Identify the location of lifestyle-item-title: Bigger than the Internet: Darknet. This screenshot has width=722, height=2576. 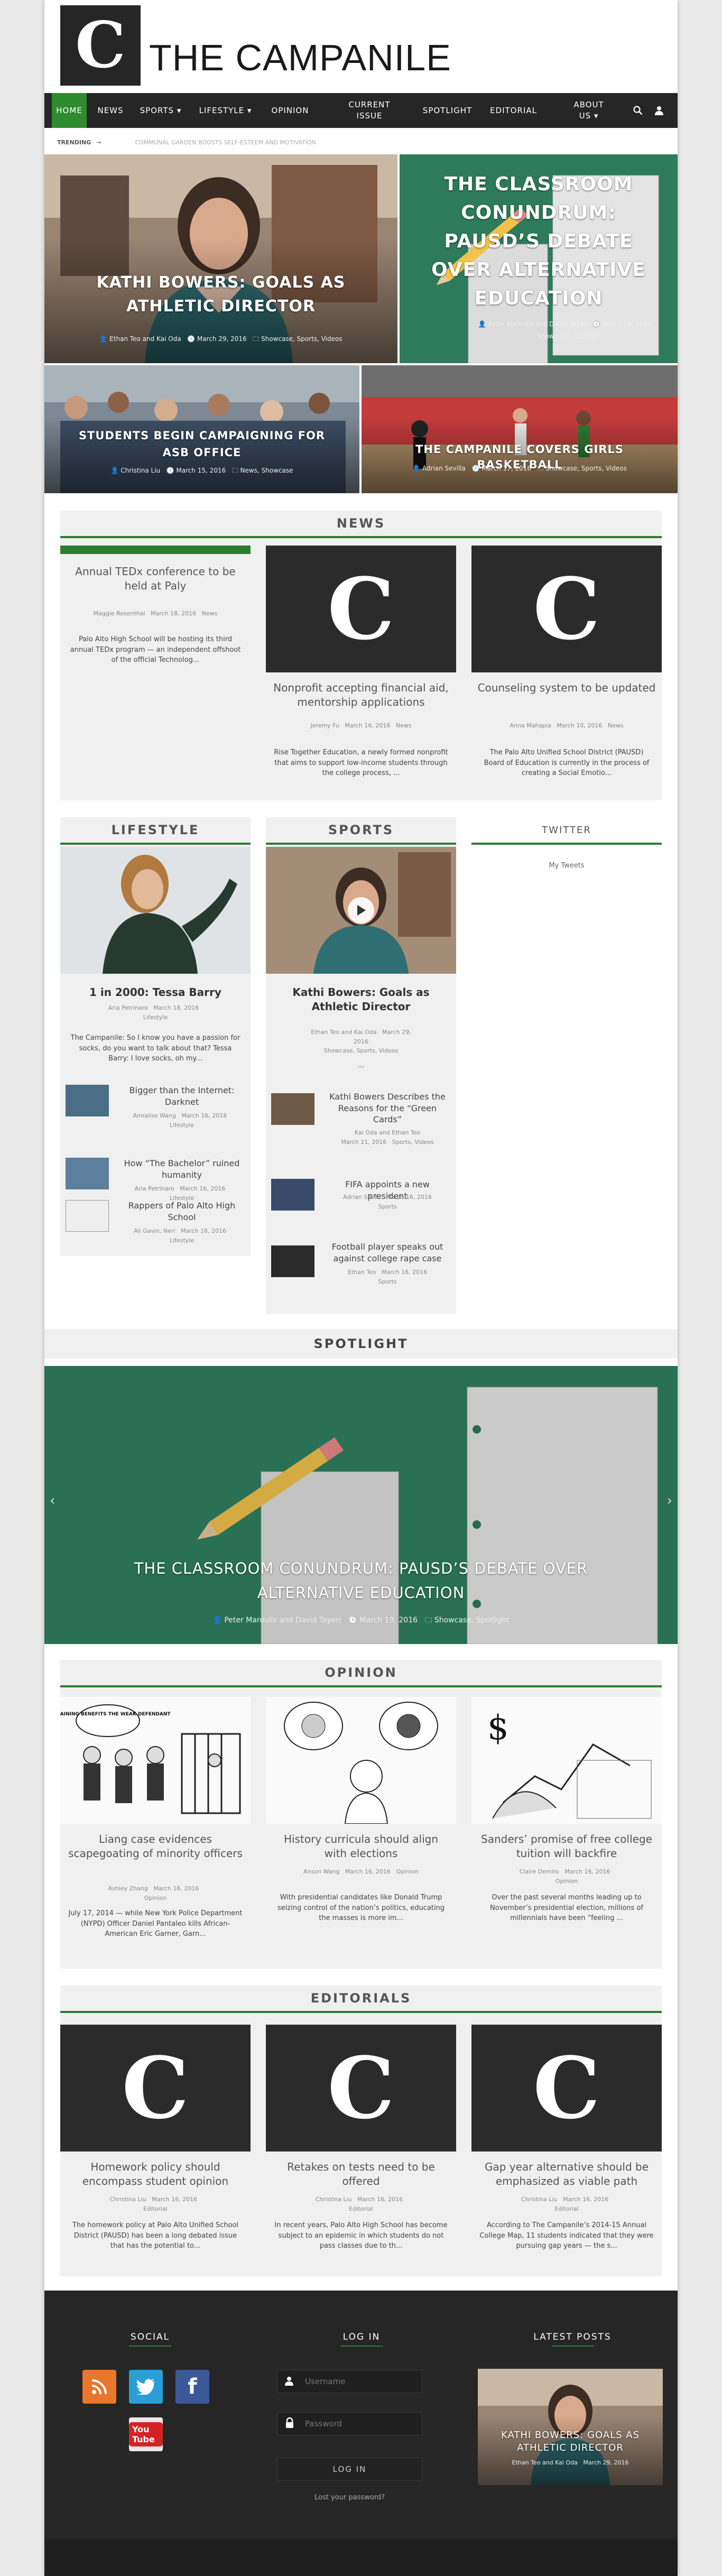
(181, 1096).